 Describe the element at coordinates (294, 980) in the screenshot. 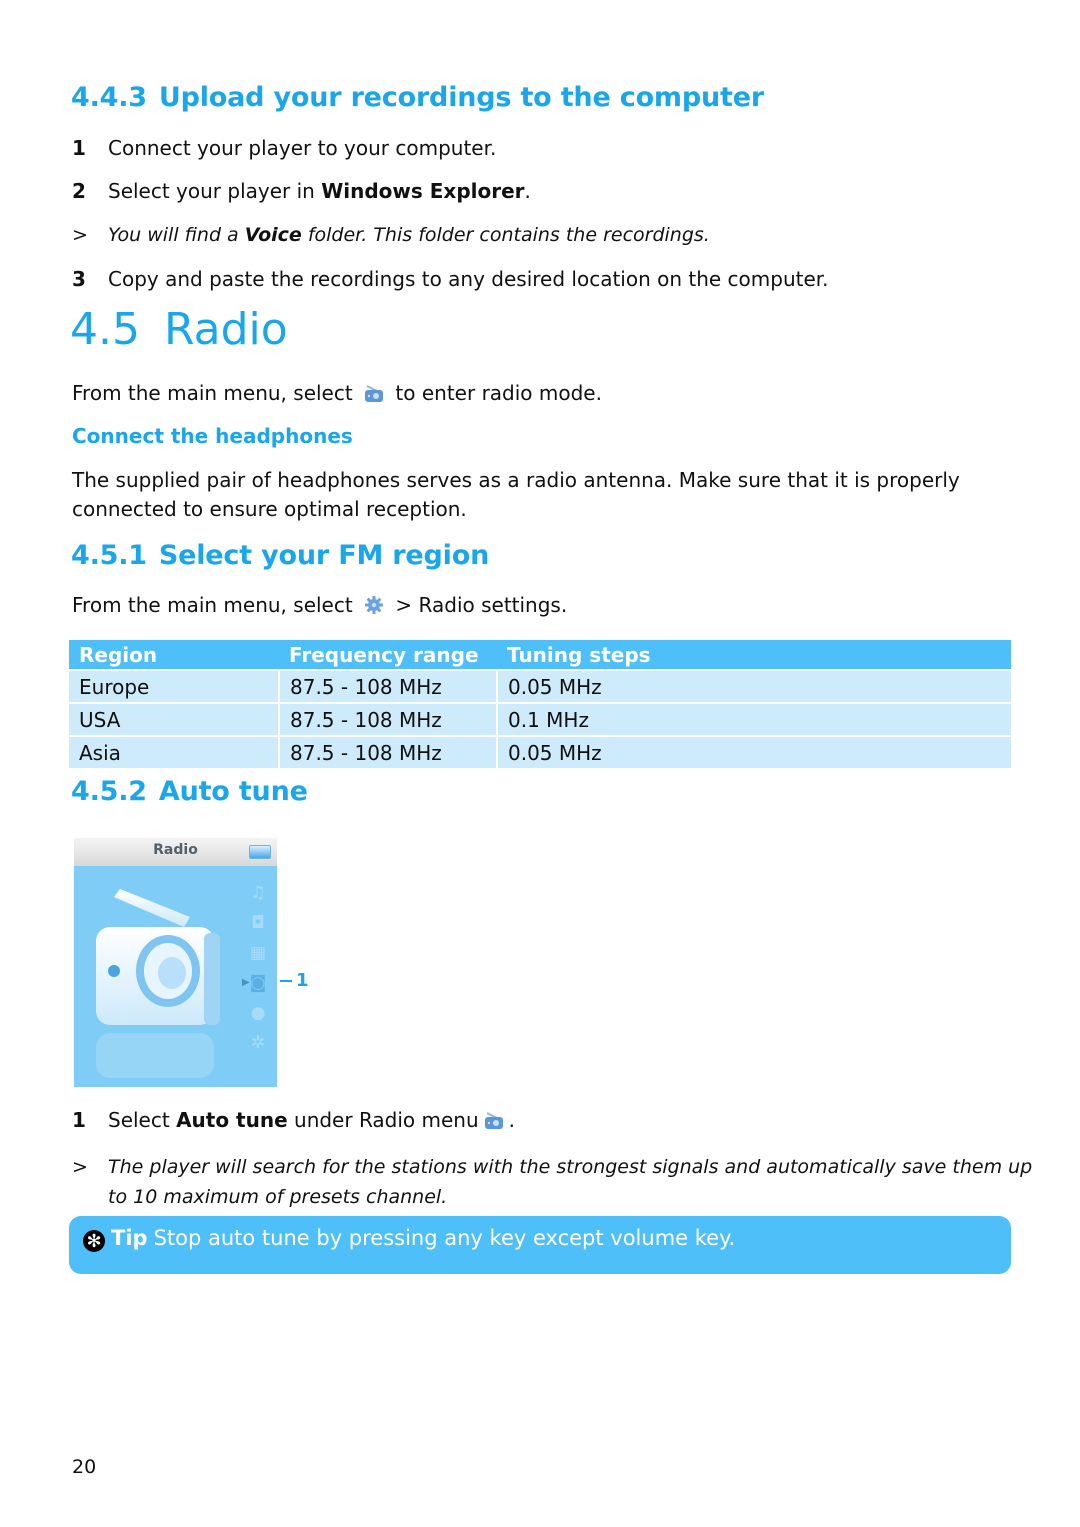

I see `callout-label: 1` at that location.